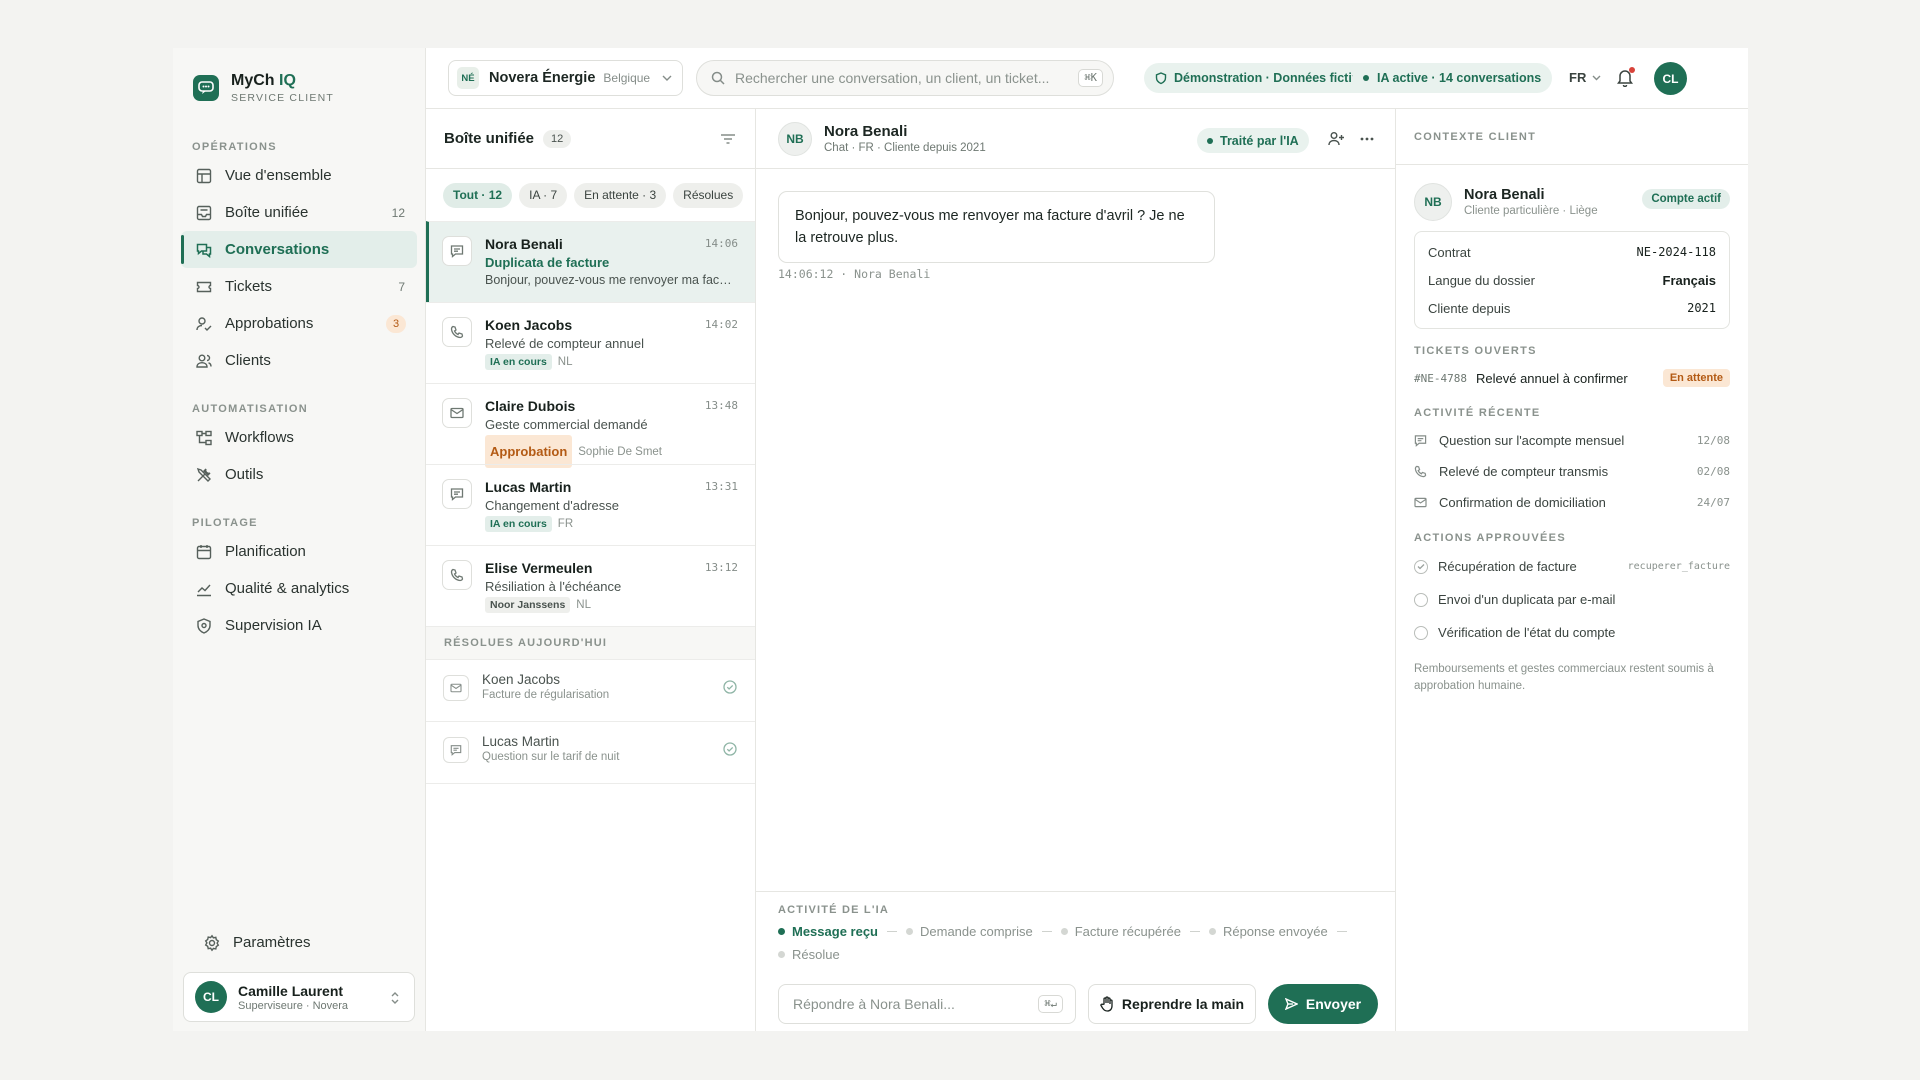 This screenshot has width=1920, height=1080. I want to click on action-text: Envoi d'un duplicata par e-mail, so click(1527, 599).